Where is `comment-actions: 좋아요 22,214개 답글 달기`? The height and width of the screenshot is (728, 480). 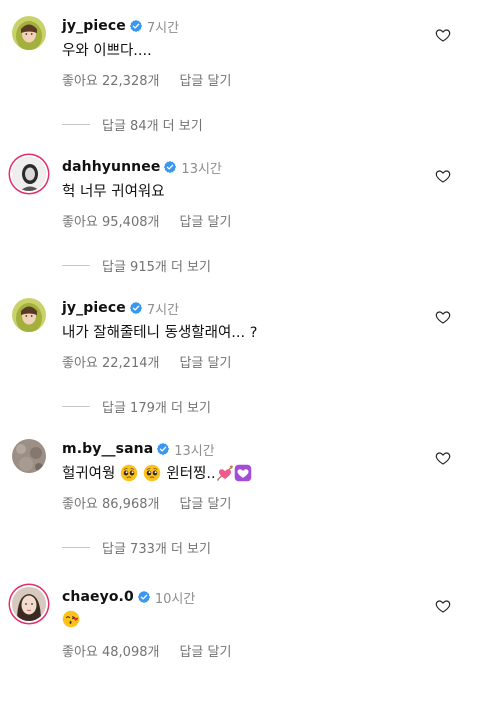 comment-actions: 좋아요 22,214개 답글 달기 is located at coordinates (146, 361).